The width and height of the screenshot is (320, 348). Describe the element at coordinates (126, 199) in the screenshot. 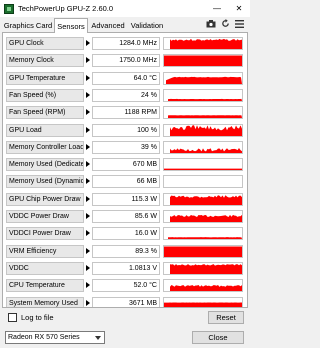

I see `sensor-value: 115.3 W` at that location.